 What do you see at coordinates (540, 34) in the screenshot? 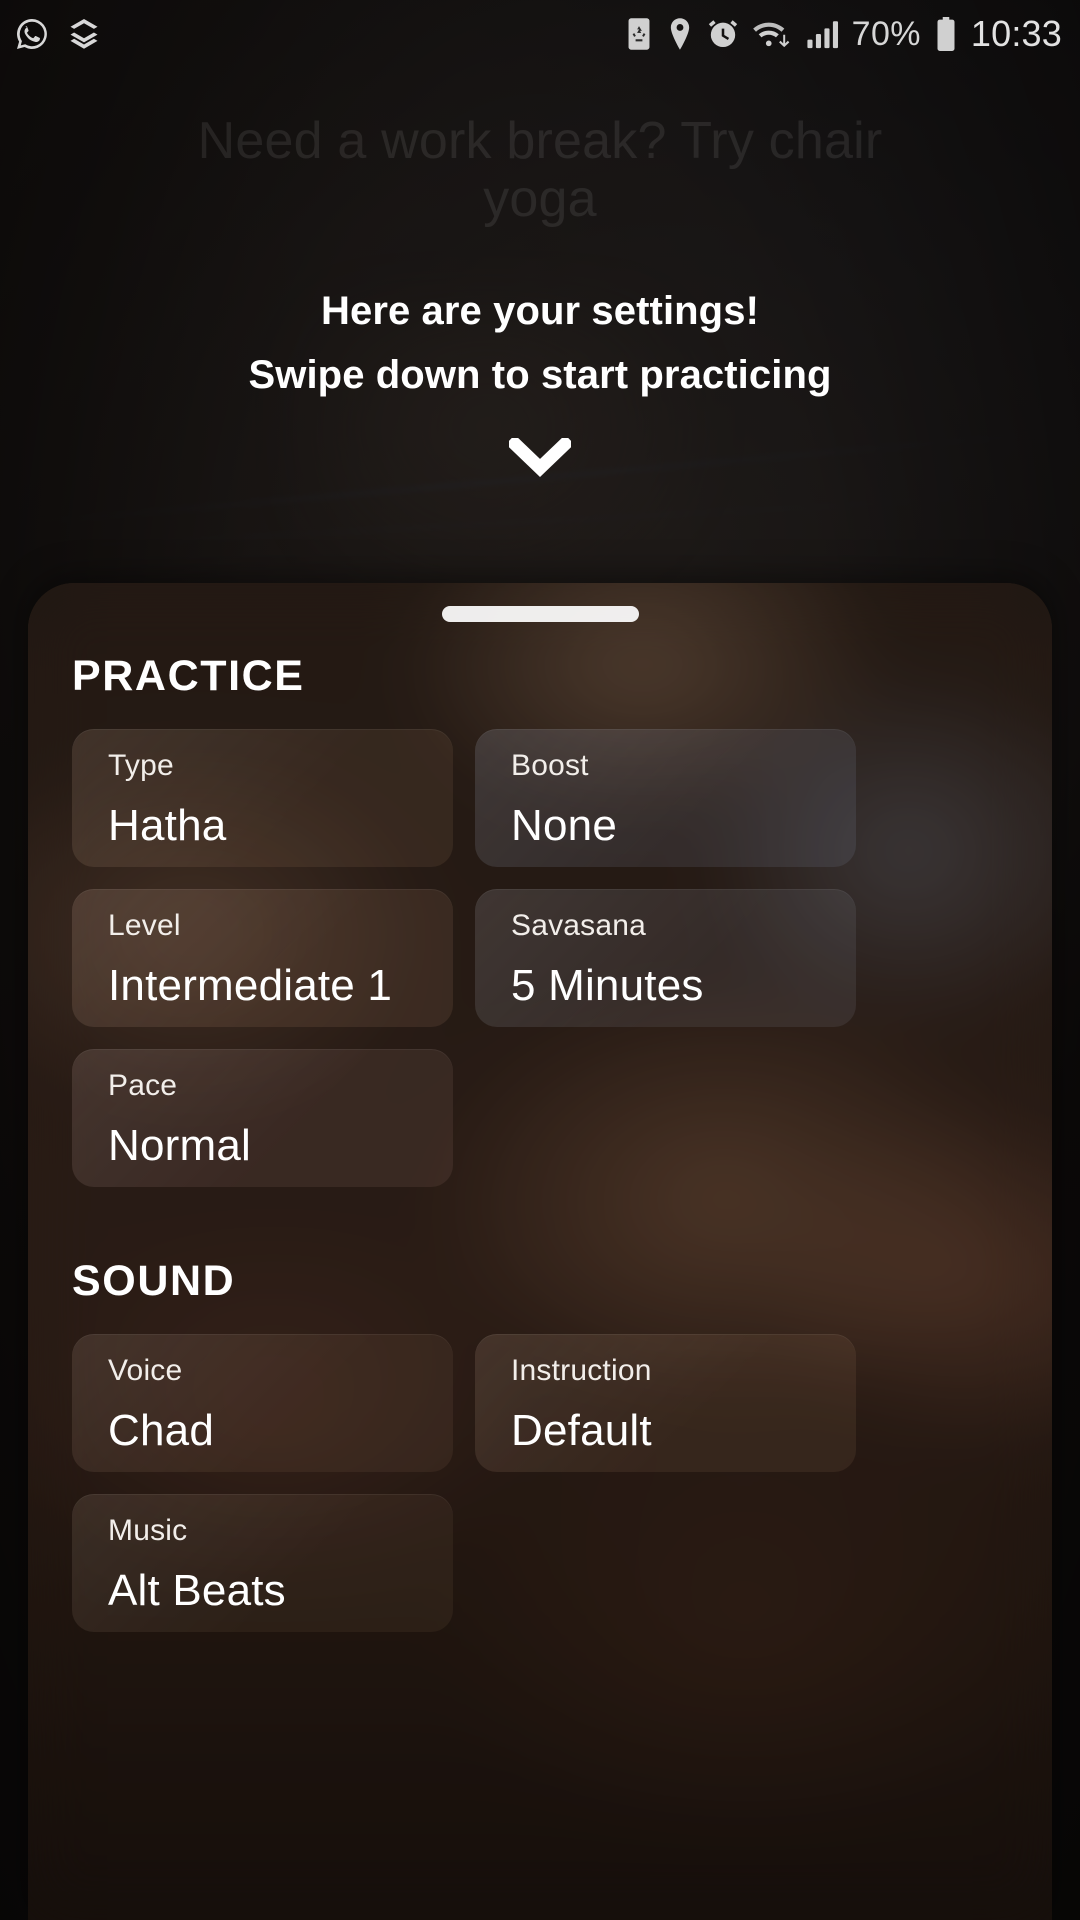
I see `status-bar: 70% 10:33` at bounding box center [540, 34].